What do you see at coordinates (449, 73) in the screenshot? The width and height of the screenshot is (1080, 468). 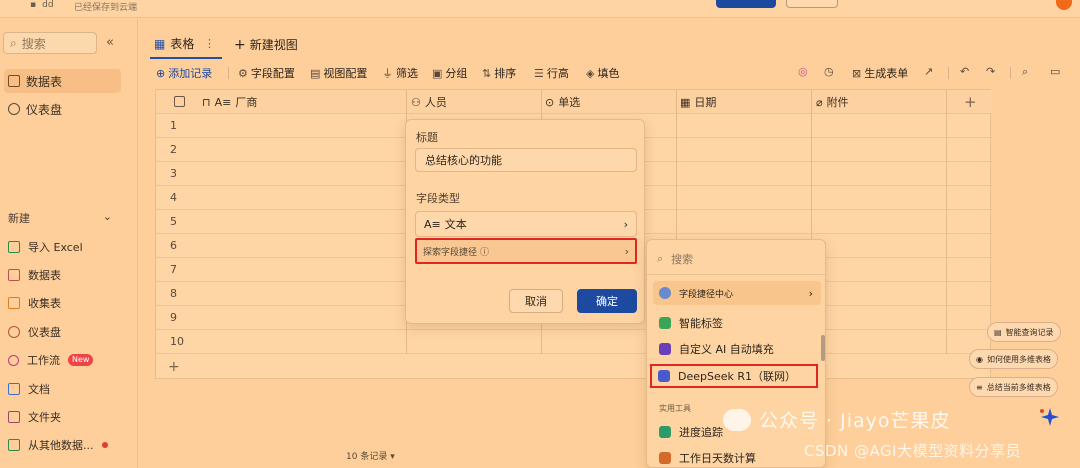 I see `group-button: ▣ 分组` at bounding box center [449, 73].